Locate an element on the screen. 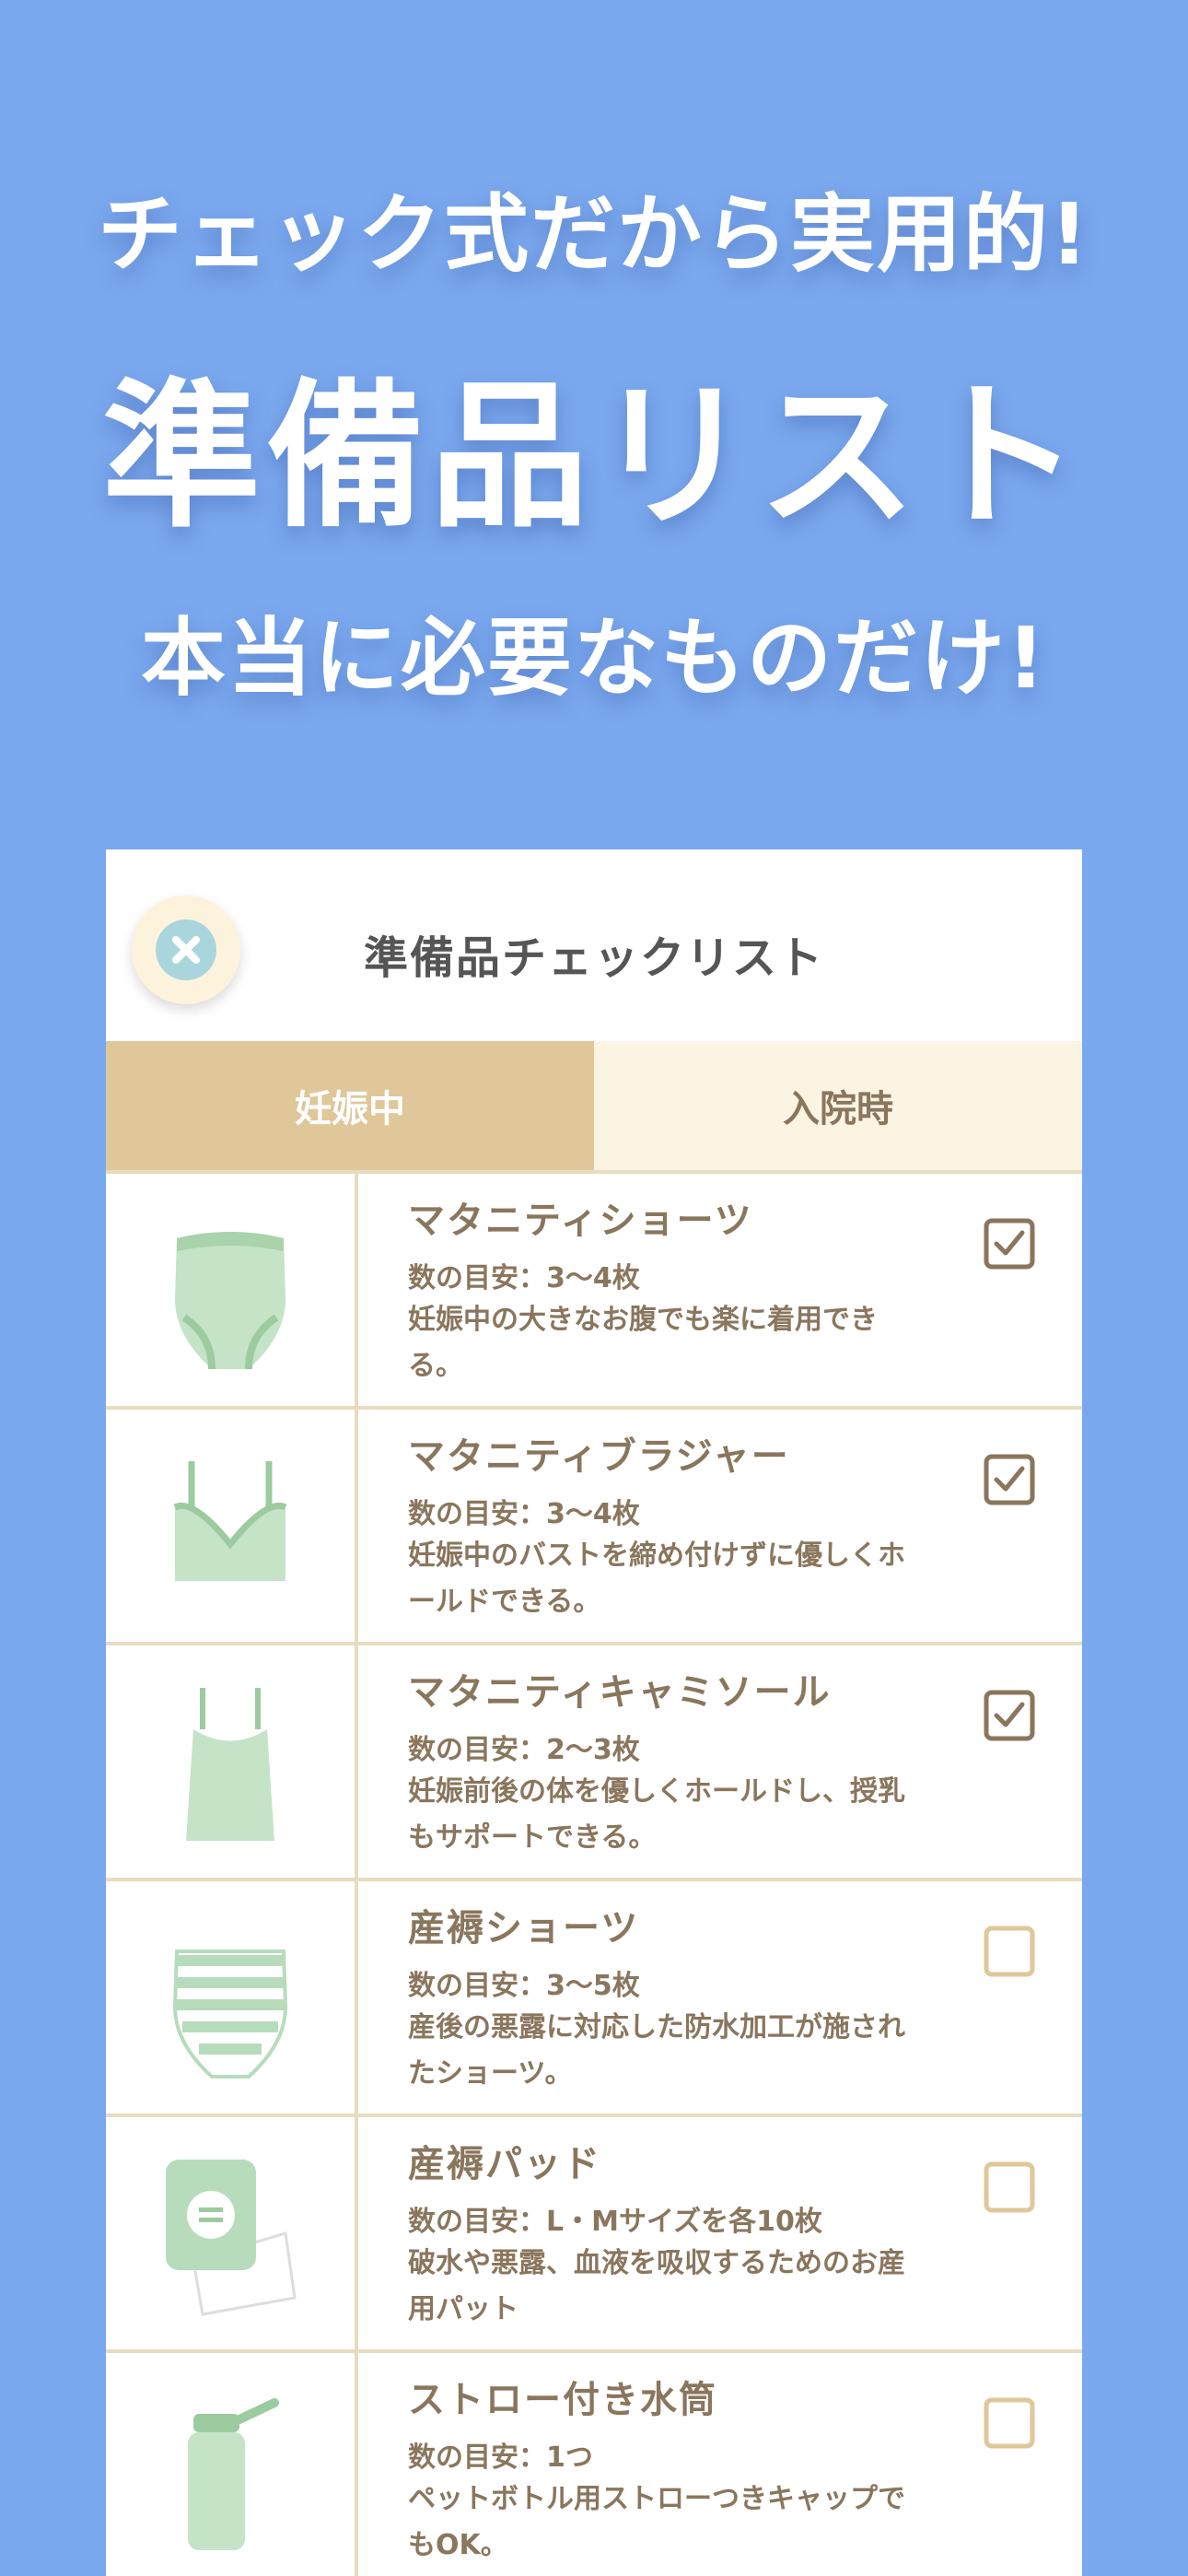 The image size is (1188, 2576). camisole-icon is located at coordinates (230, 1765).